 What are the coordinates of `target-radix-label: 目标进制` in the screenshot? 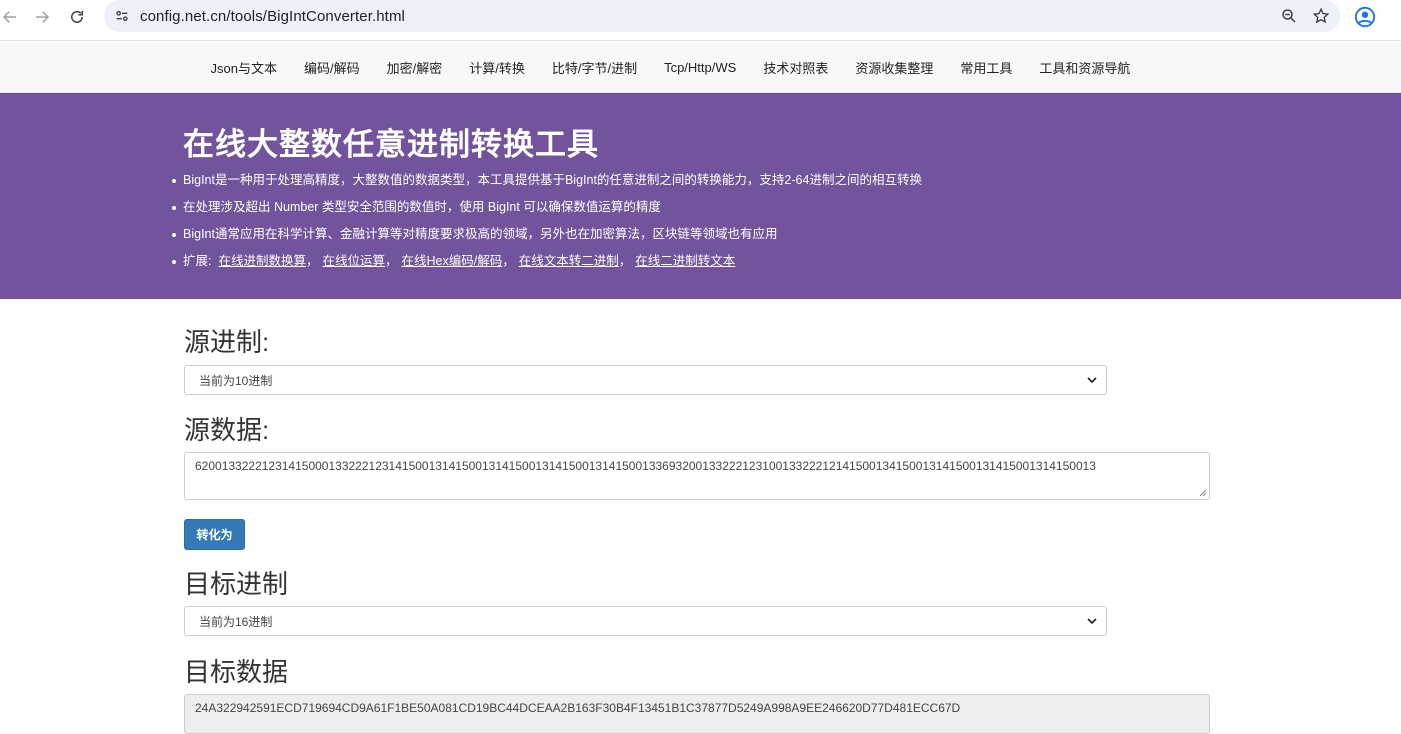 It's located at (236, 584).